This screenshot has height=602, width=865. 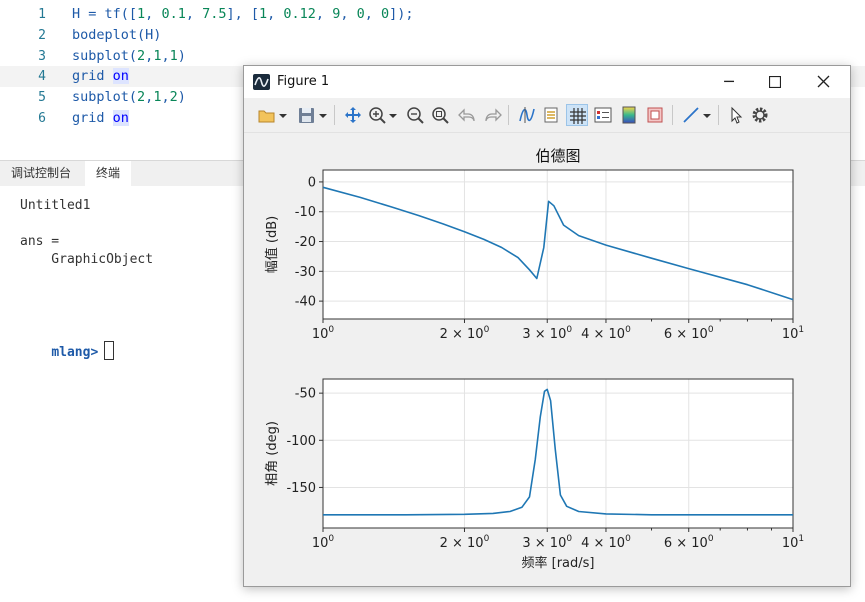 What do you see at coordinates (42, 98) in the screenshot?
I see `line-number: 5` at bounding box center [42, 98].